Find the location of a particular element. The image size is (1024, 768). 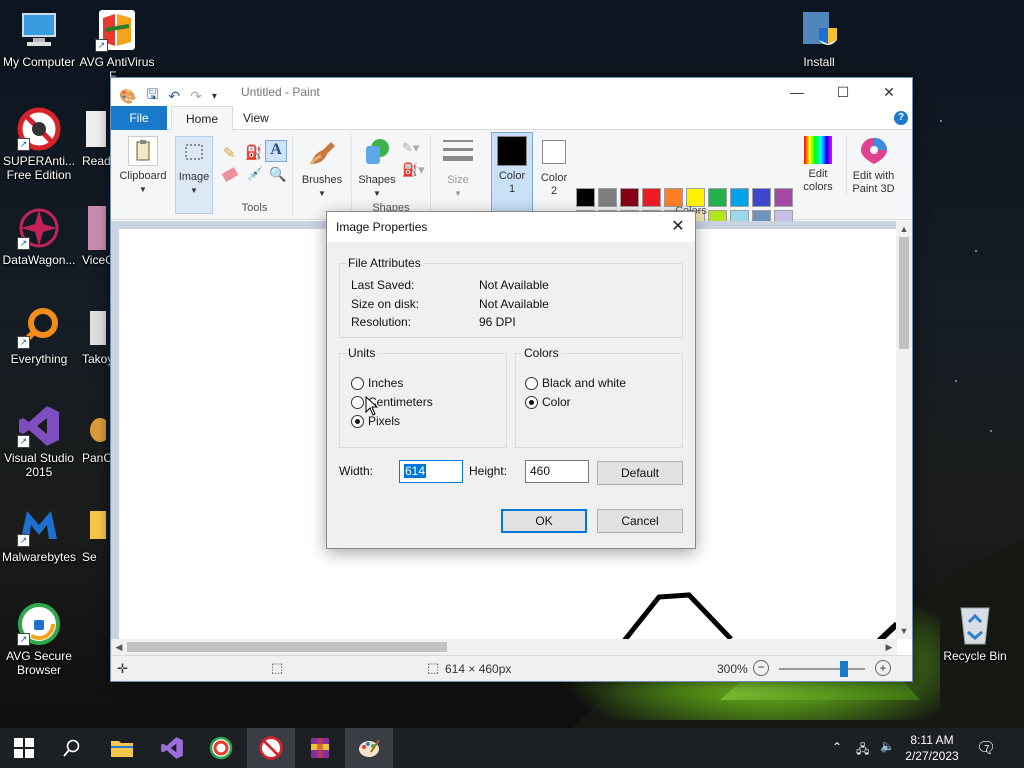

tab-home: Home is located at coordinates (202, 118).